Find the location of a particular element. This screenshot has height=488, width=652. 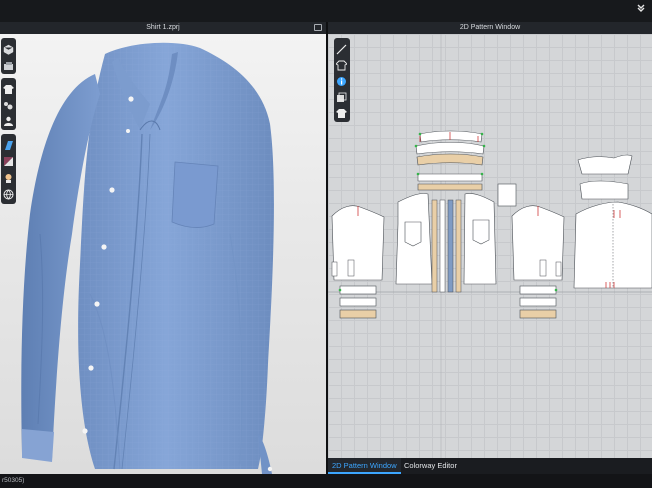

pattern-toolbar is located at coordinates (342, 80).